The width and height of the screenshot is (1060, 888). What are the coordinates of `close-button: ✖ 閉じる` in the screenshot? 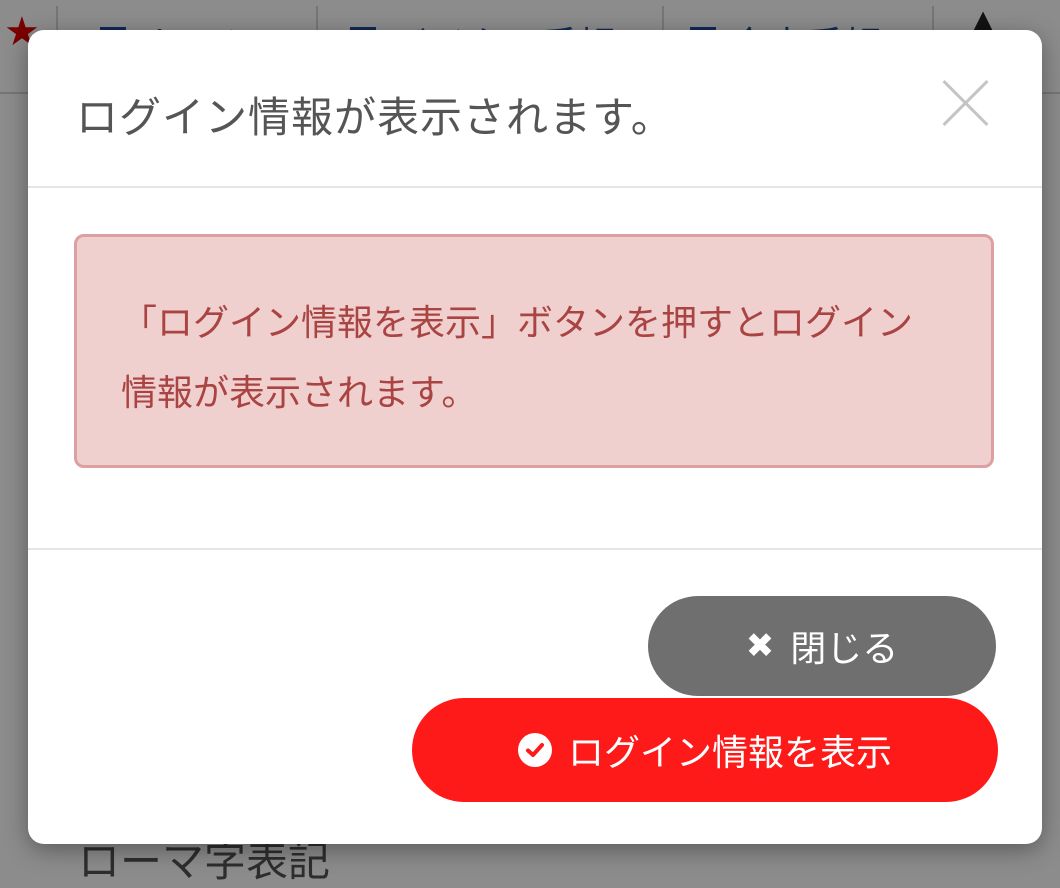 It's located at (822, 646).